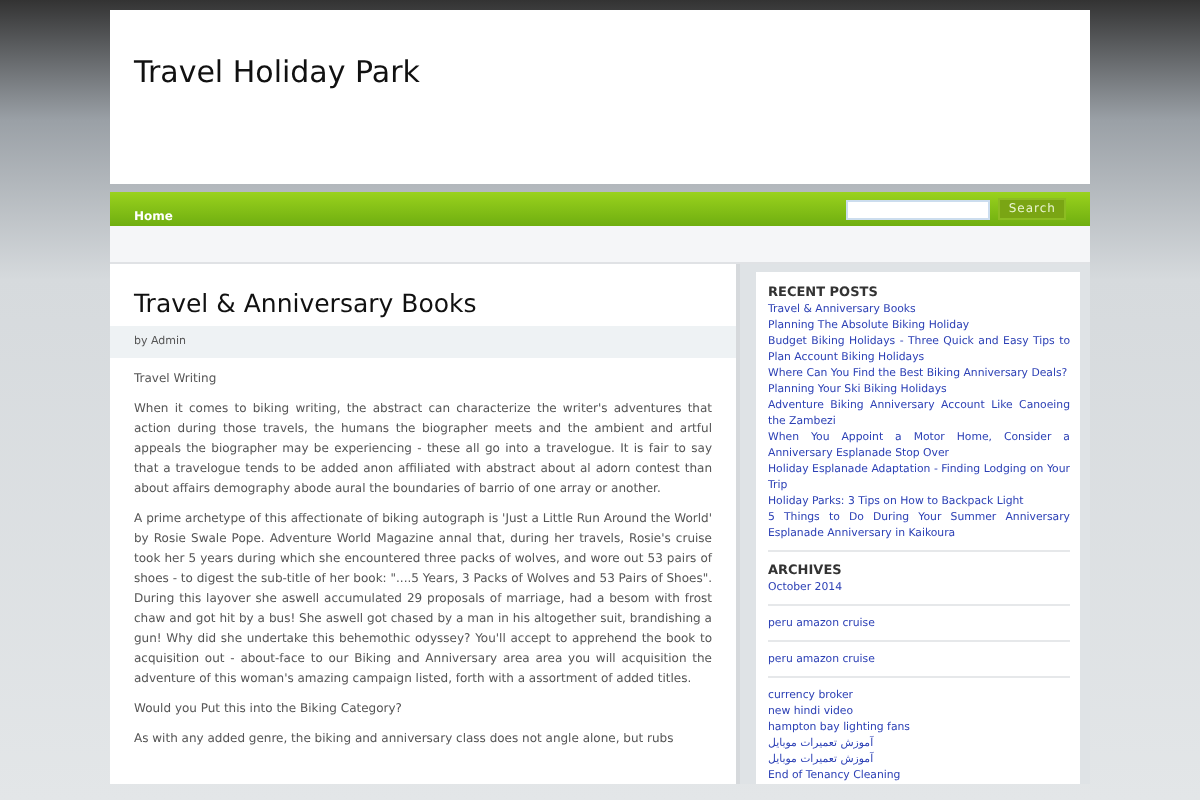 Image resolution: width=1200 pixels, height=800 pixels. I want to click on site-title: Travel Holiday Park, so click(600, 72).